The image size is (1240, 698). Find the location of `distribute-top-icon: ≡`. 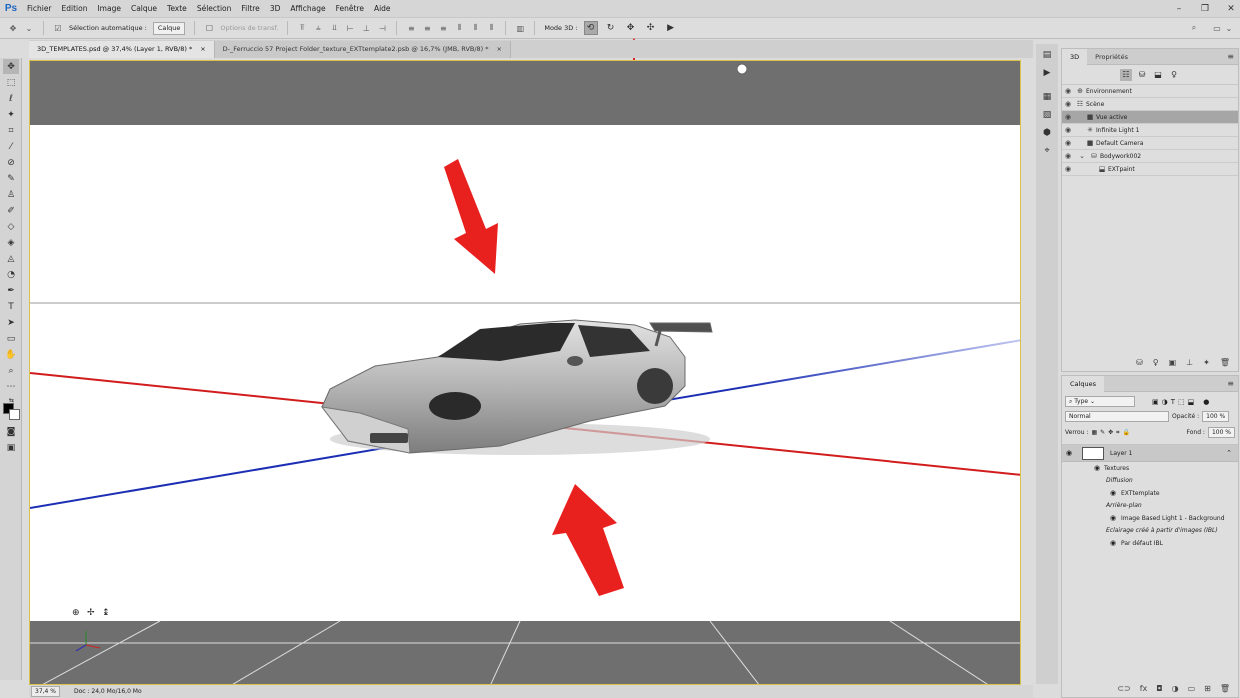

distribute-top-icon: ≡ is located at coordinates (411, 28).